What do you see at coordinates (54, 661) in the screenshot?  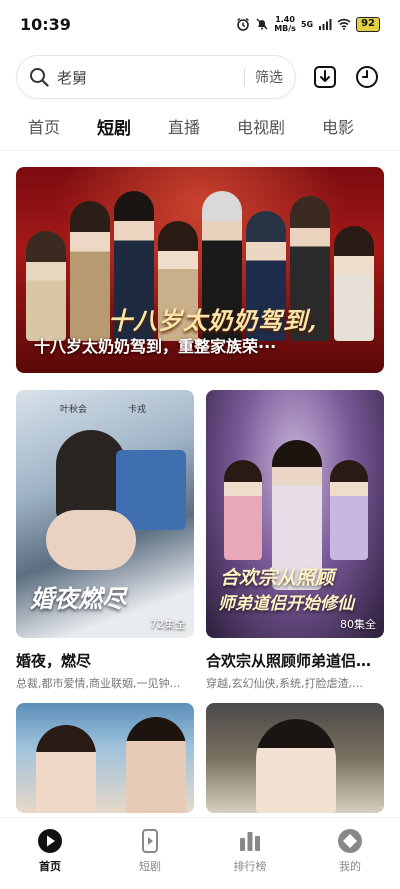 I see `drama-title: 婚夜，燃尽` at bounding box center [54, 661].